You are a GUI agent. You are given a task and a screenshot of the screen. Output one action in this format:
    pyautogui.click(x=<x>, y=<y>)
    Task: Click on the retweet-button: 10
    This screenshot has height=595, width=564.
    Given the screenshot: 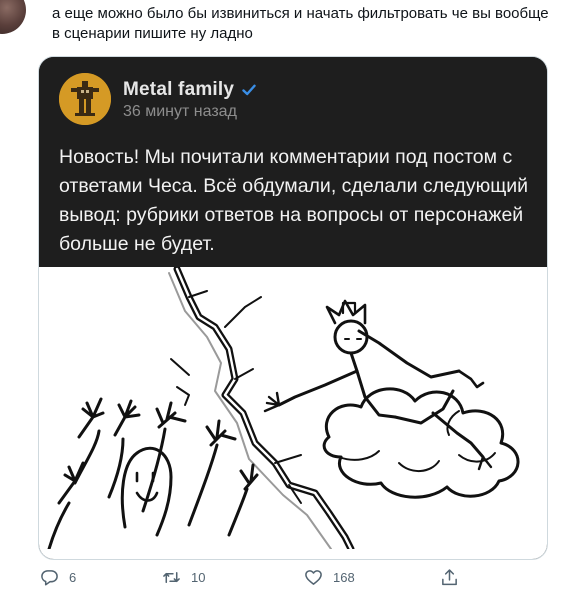 What is the action you would take?
    pyautogui.click(x=183, y=577)
    